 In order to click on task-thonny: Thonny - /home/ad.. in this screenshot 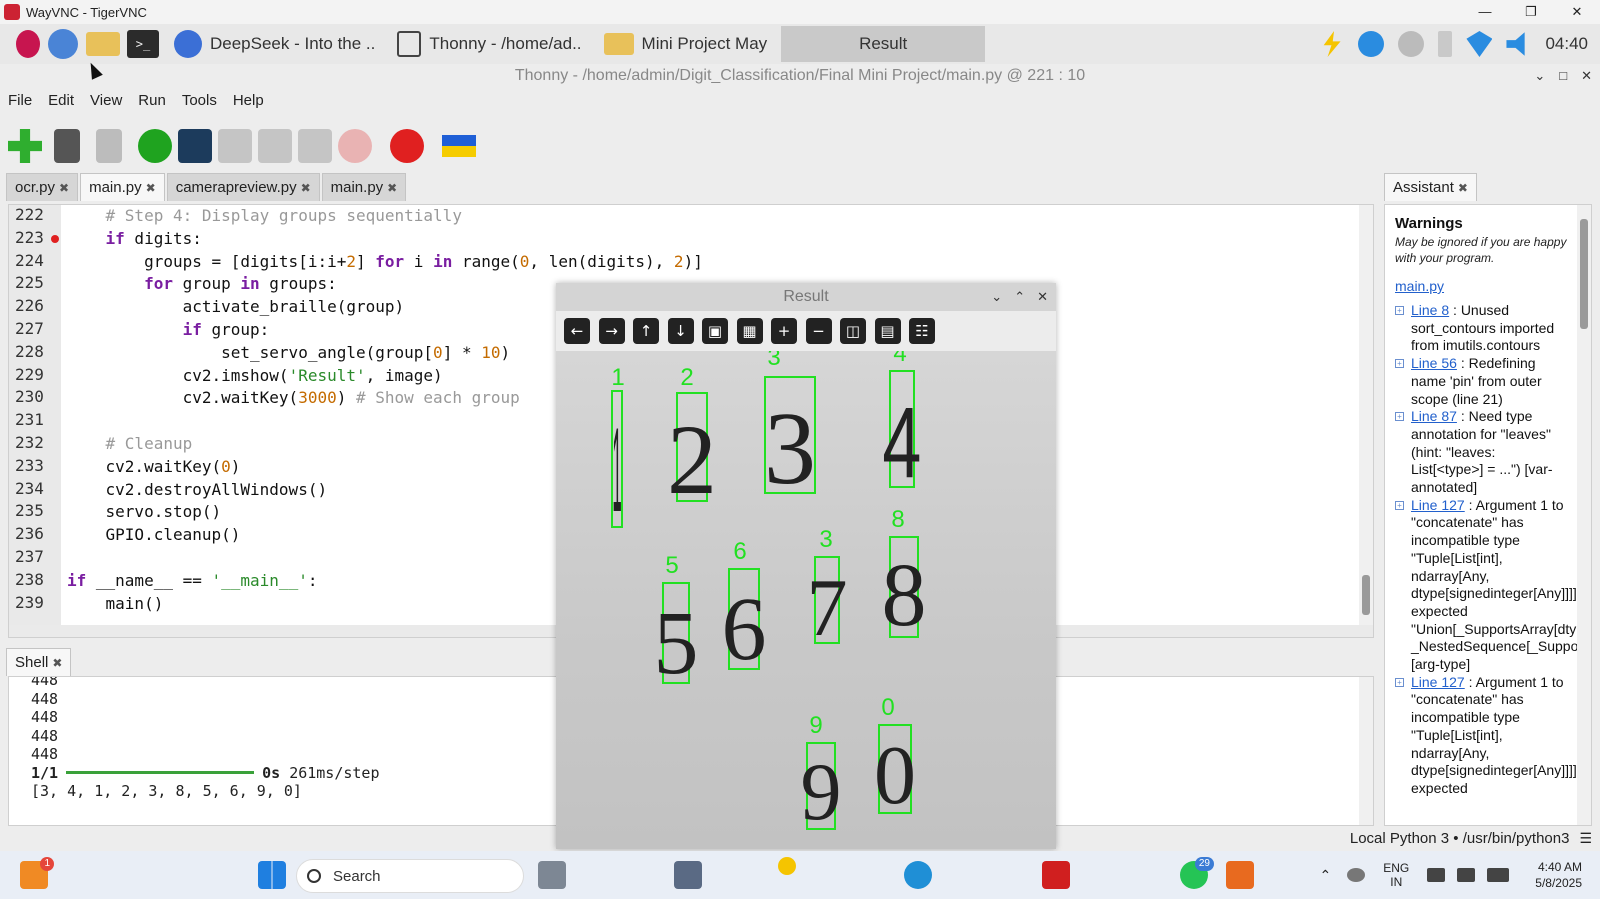, I will do `click(489, 44)`.